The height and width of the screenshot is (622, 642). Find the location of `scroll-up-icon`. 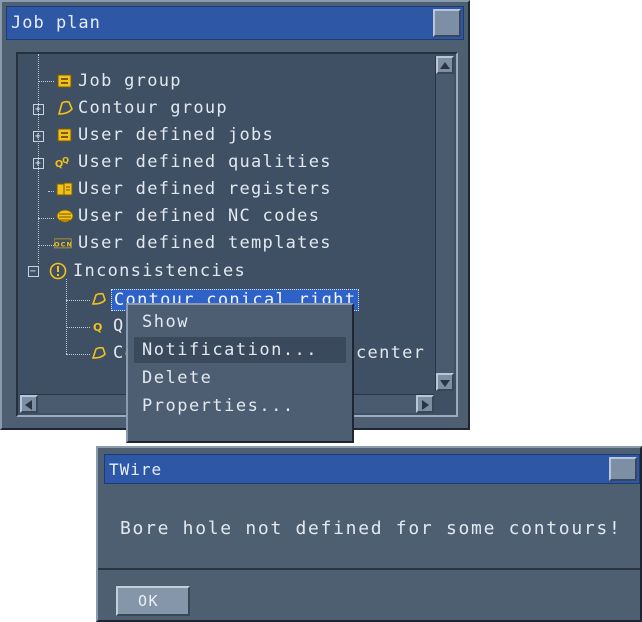

scroll-up-icon is located at coordinates (445, 65).